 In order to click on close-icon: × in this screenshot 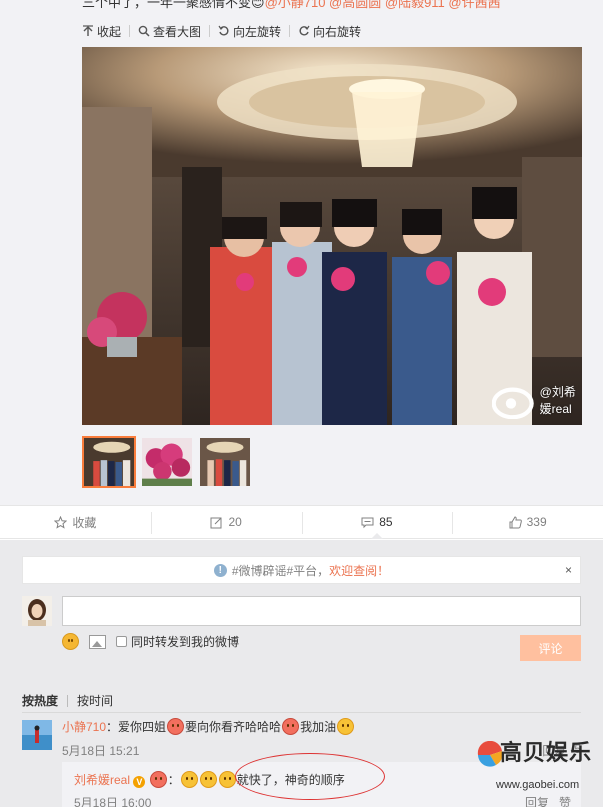, I will do `click(568, 570)`.